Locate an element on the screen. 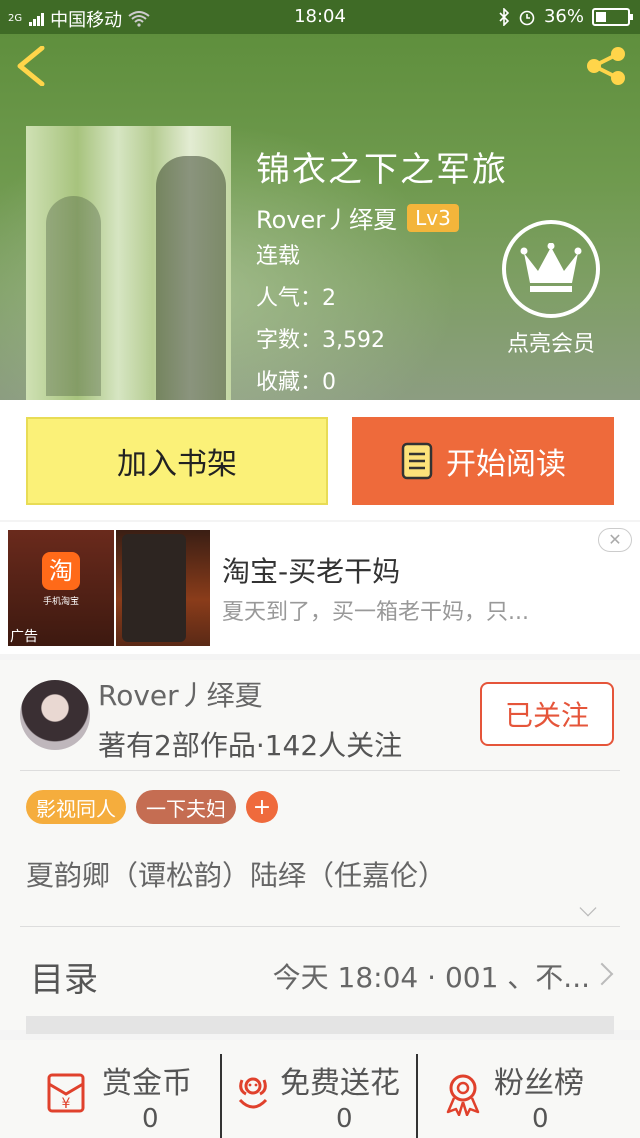 This screenshot has height=1138, width=640. follow-button: 已关注 is located at coordinates (547, 714).